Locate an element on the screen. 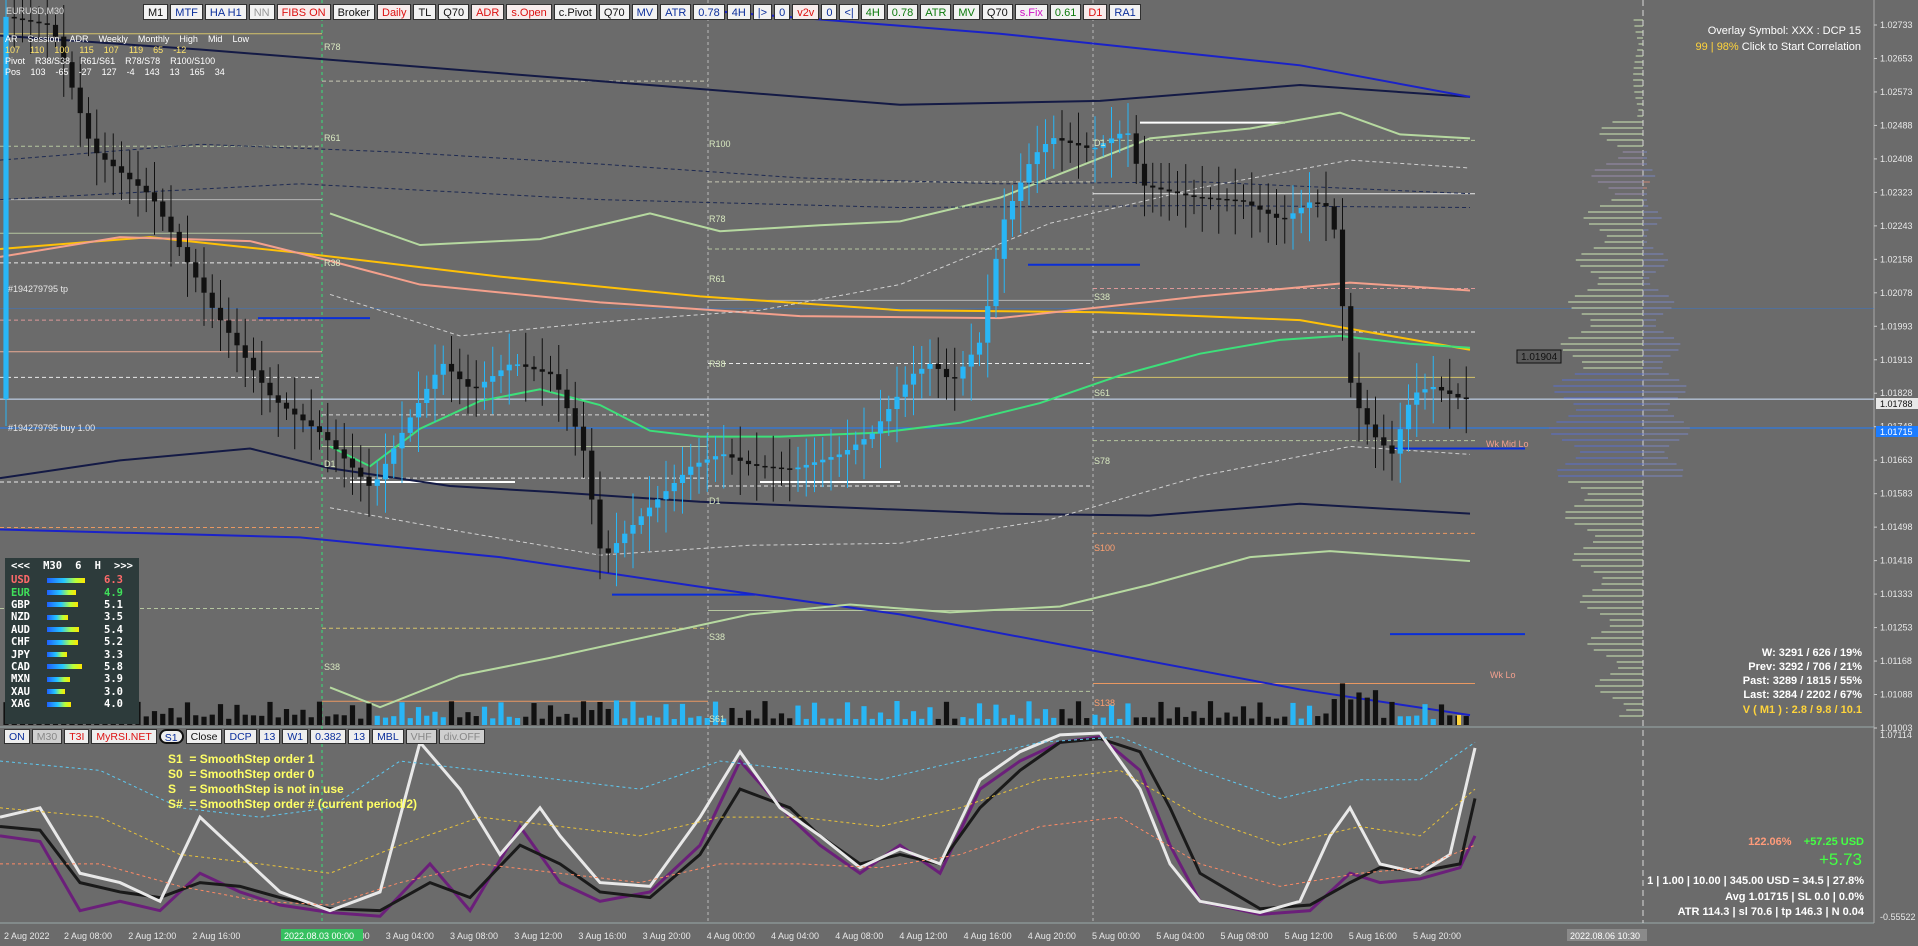 The height and width of the screenshot is (946, 1918). toolbar-button-: <| is located at coordinates (849, 12).